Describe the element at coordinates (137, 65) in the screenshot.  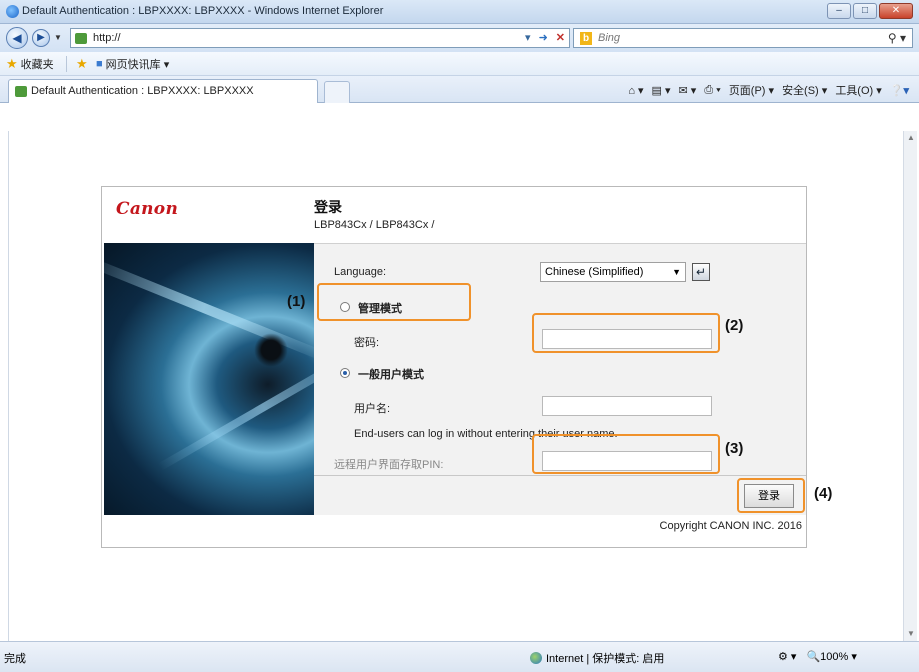
I see `webslice-label: 网页快讯库 ▾` at that location.